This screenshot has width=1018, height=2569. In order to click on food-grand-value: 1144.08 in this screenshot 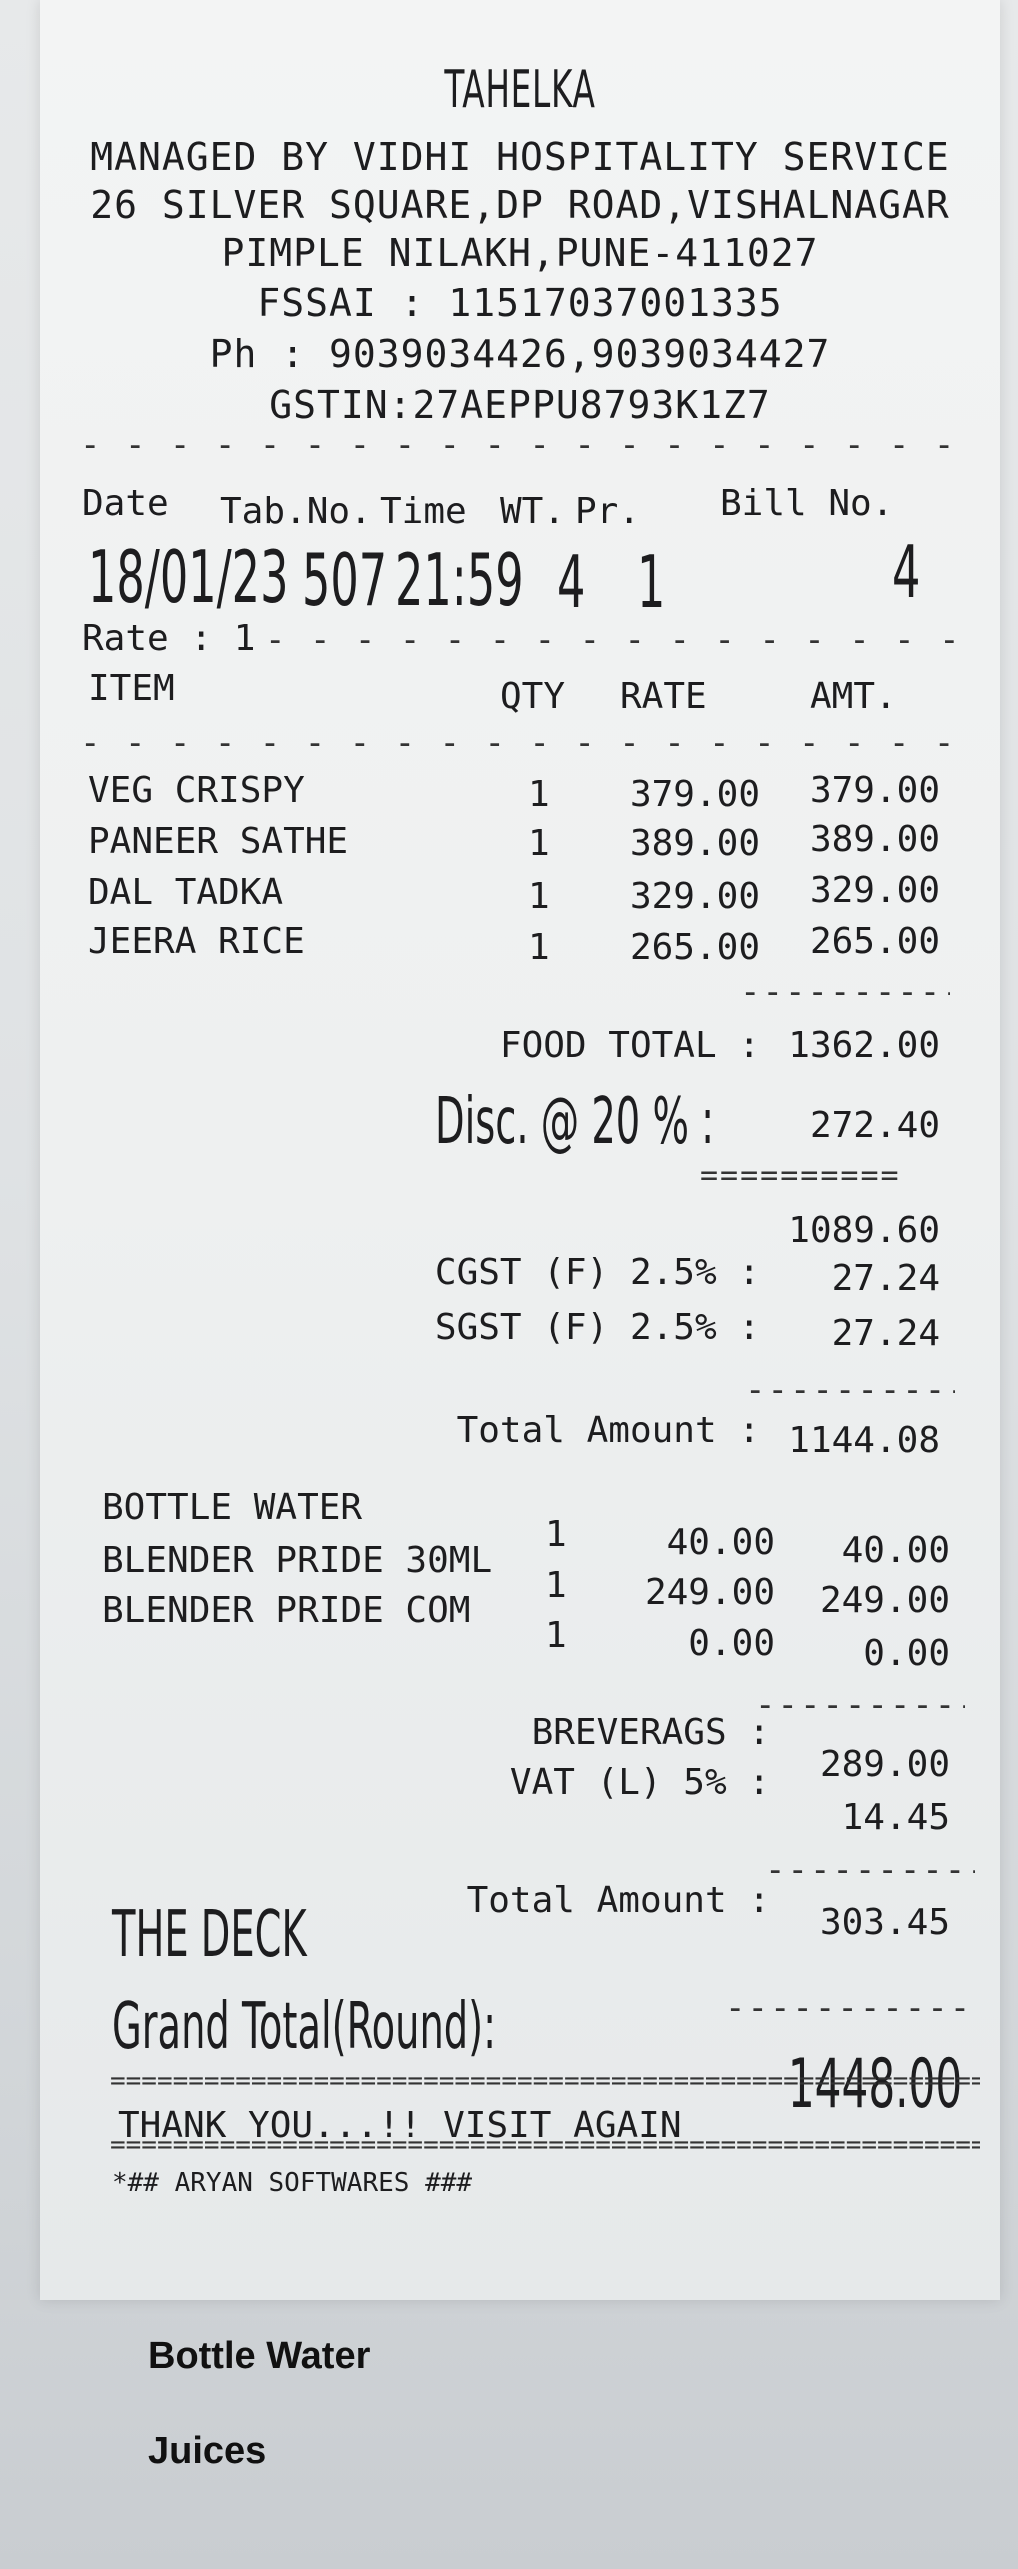, I will do `click(864, 1440)`.